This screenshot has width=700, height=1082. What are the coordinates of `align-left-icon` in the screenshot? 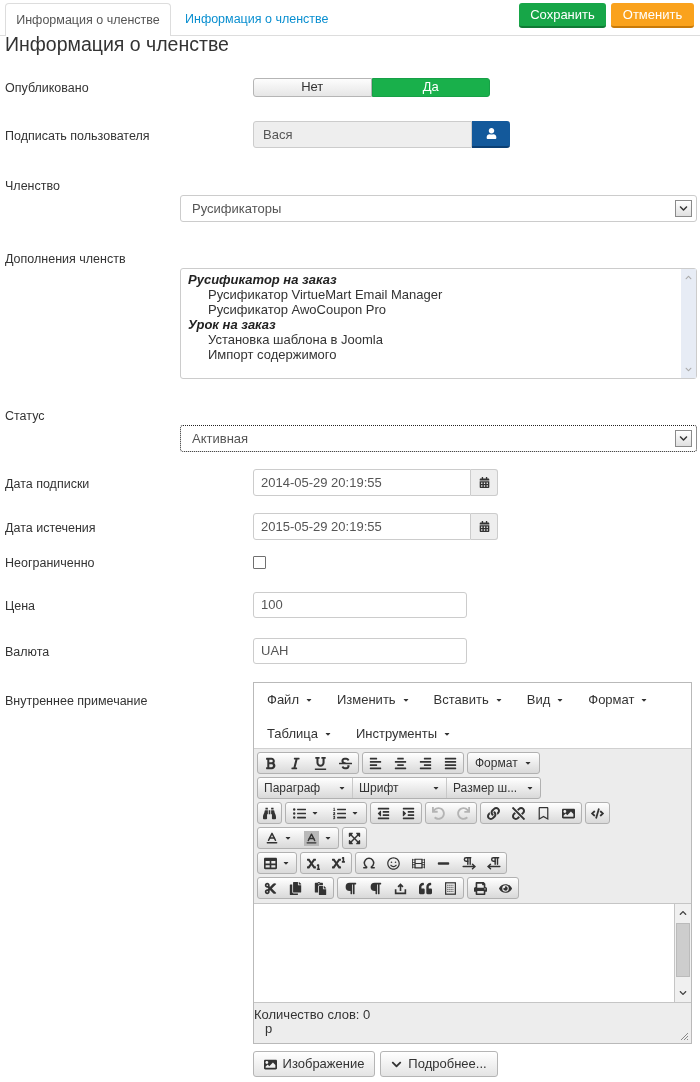 It's located at (375, 763).